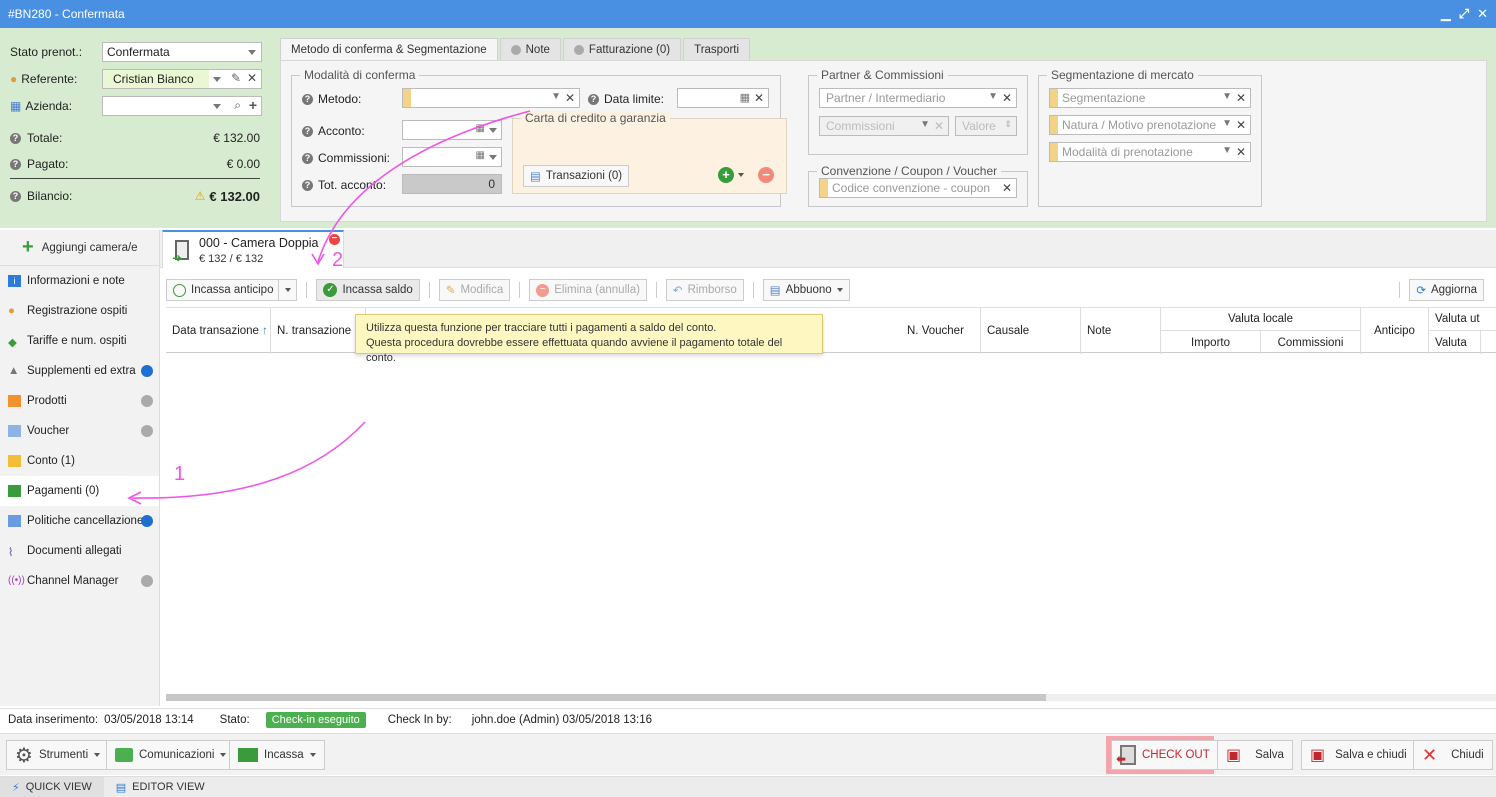 Image resolution: width=1496 pixels, height=797 pixels. Describe the element at coordinates (171, 755) in the screenshot. I see `comunicazioni-button: Comunicazioni` at that location.